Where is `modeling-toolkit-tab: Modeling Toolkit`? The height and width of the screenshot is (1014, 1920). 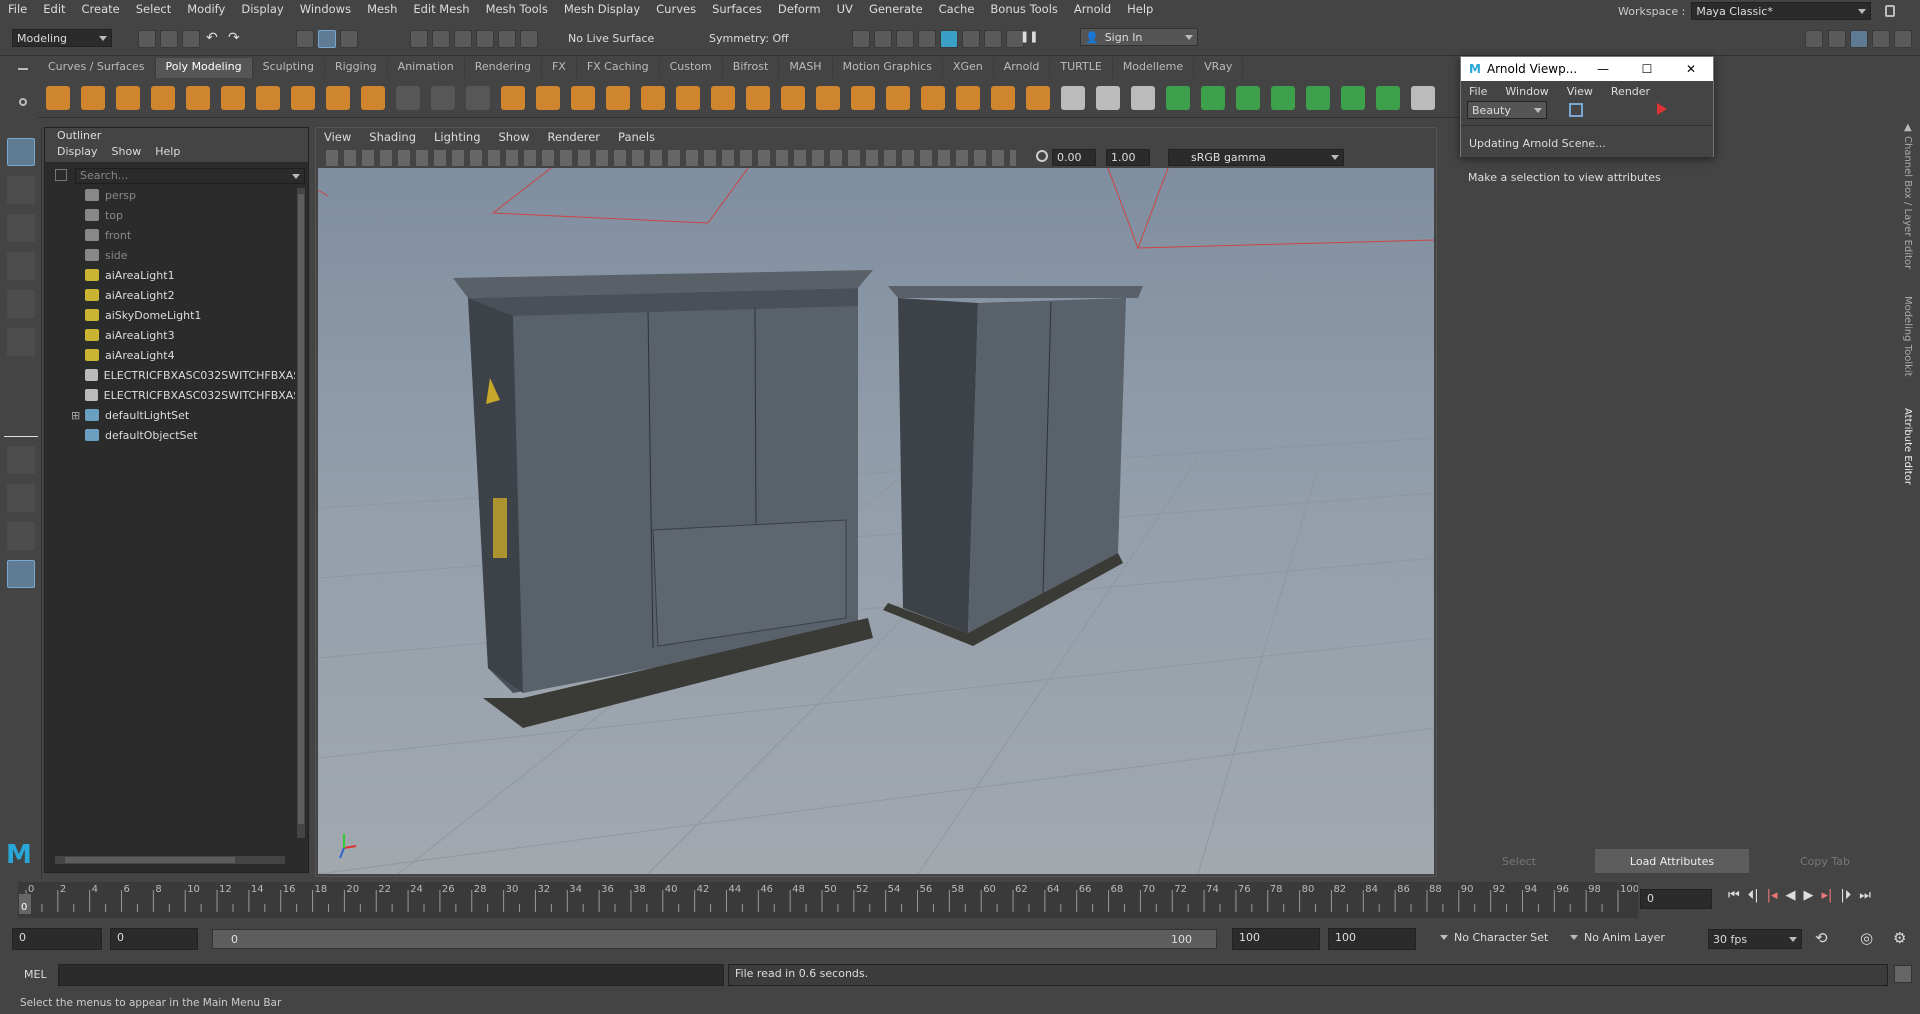 modeling-toolkit-tab: Modeling Toolkit is located at coordinates (1907, 336).